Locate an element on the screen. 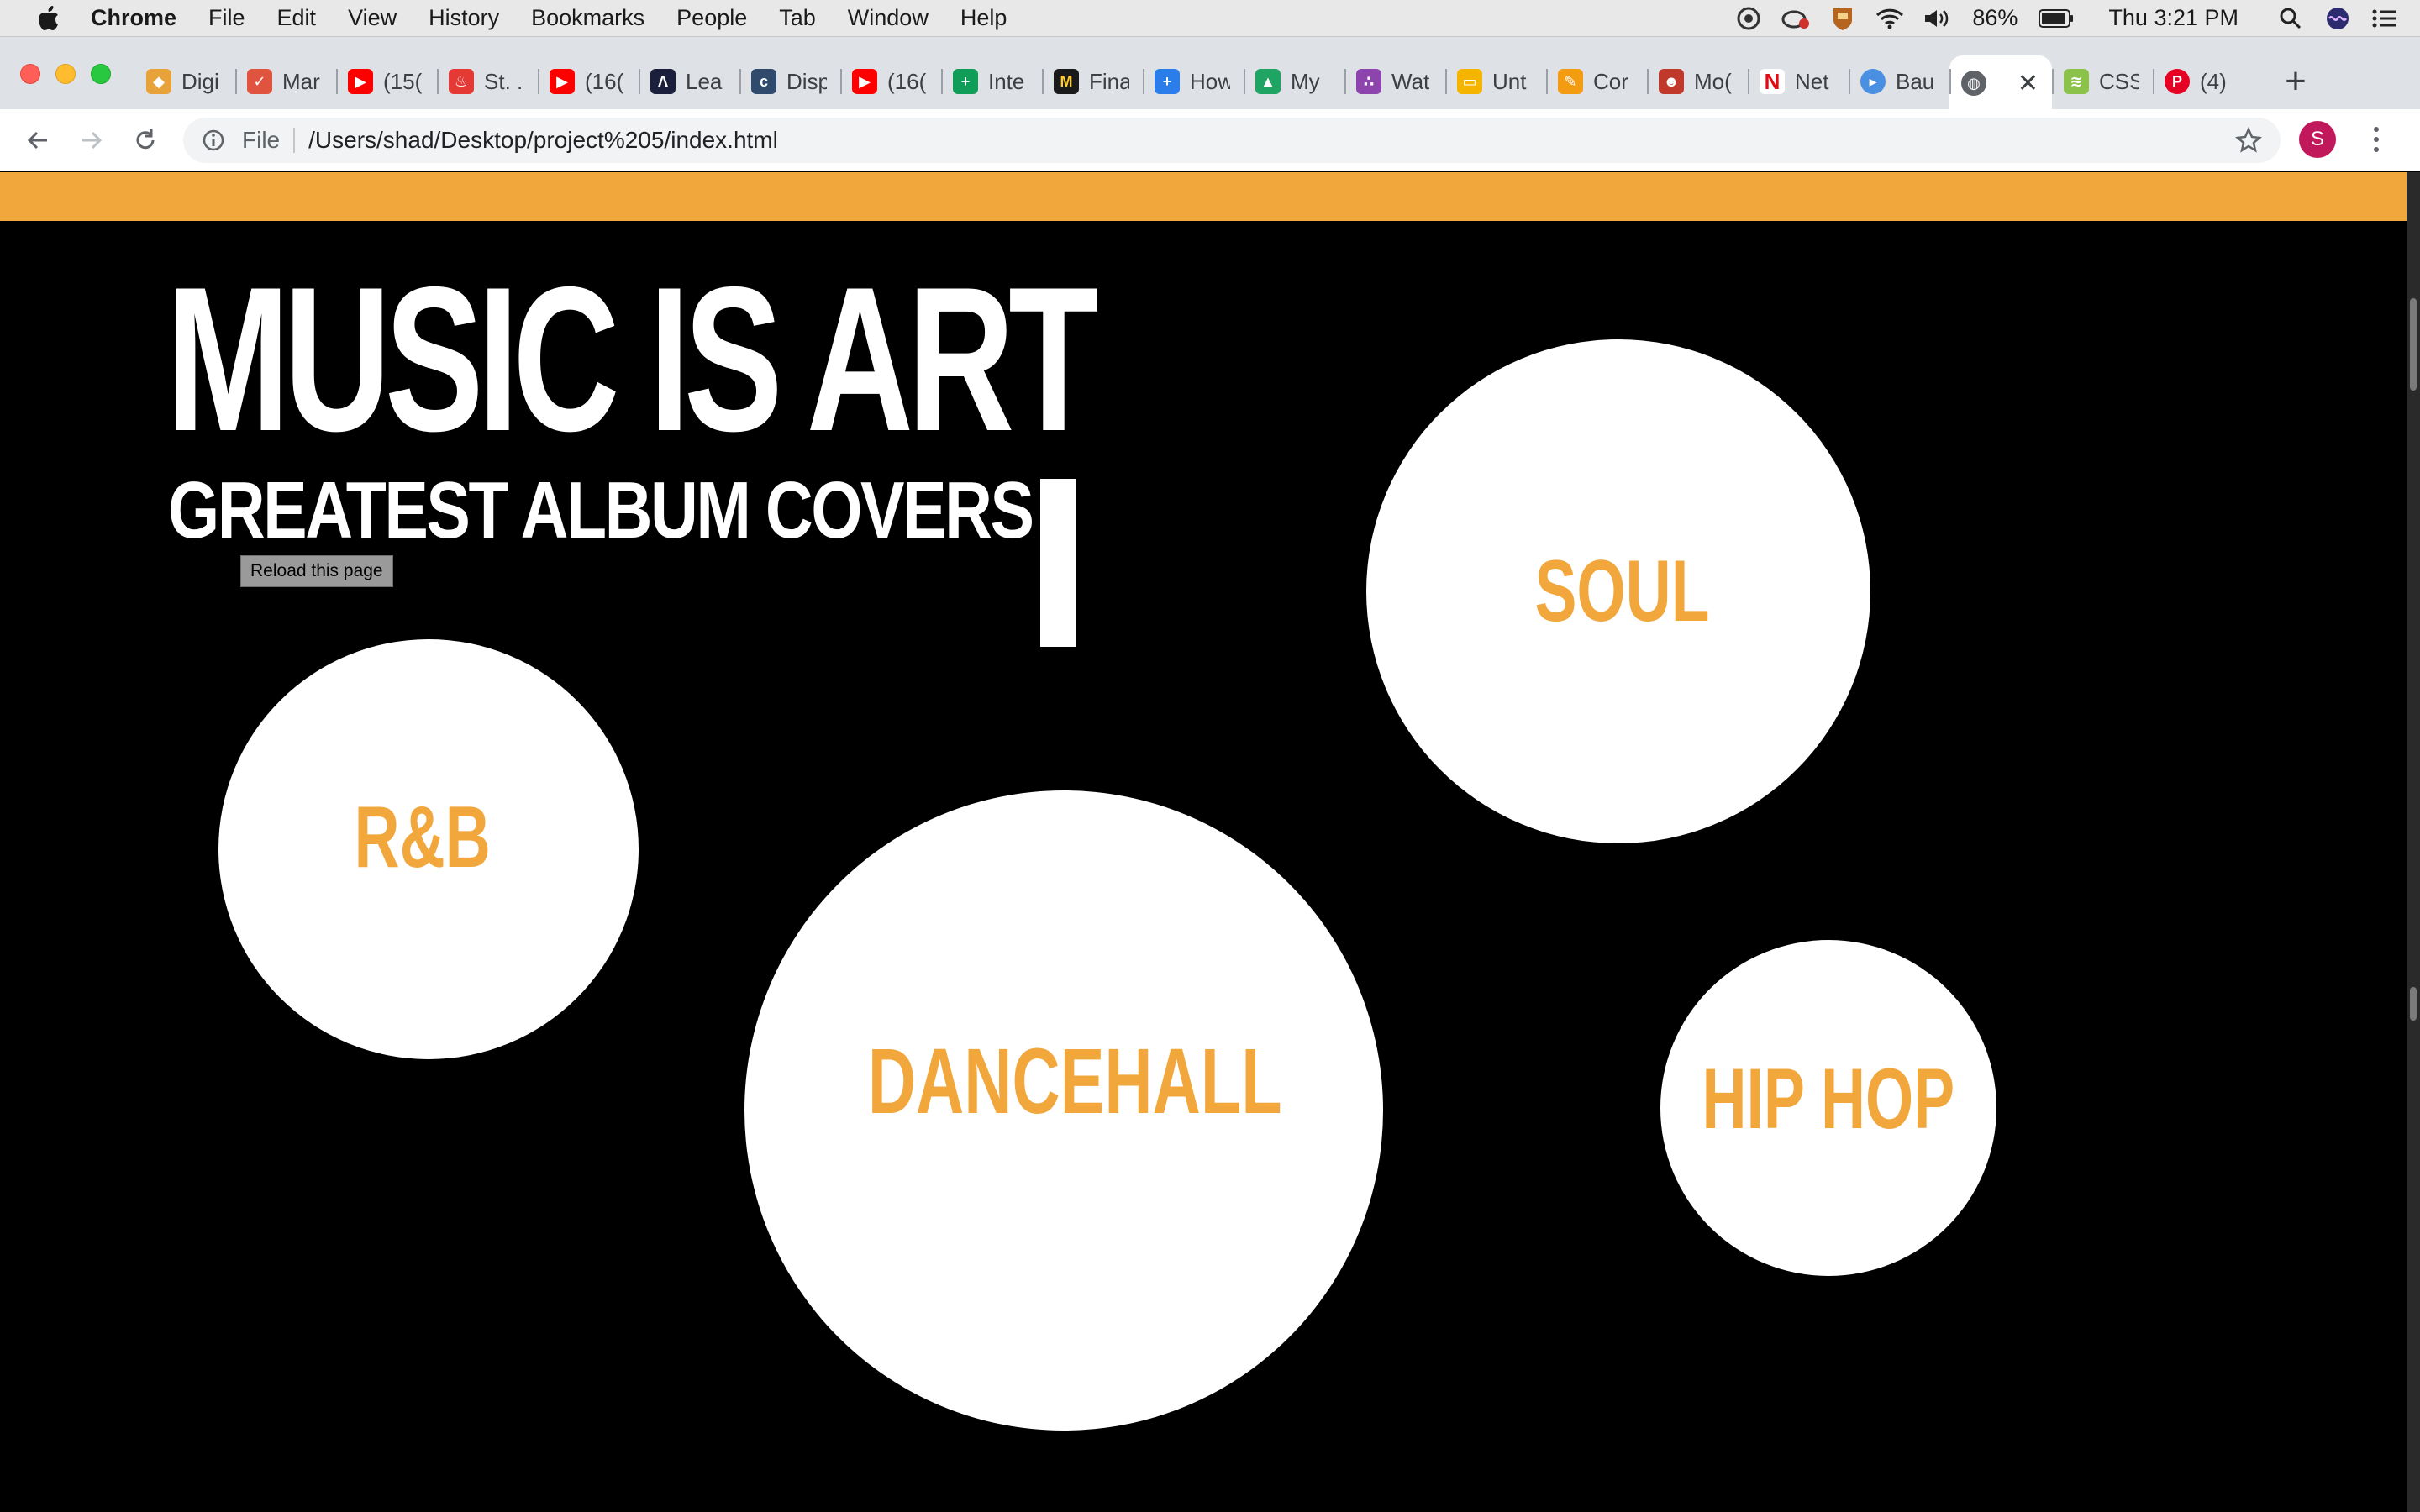  browser-tab: ∴ Wat is located at coordinates (1394, 81).